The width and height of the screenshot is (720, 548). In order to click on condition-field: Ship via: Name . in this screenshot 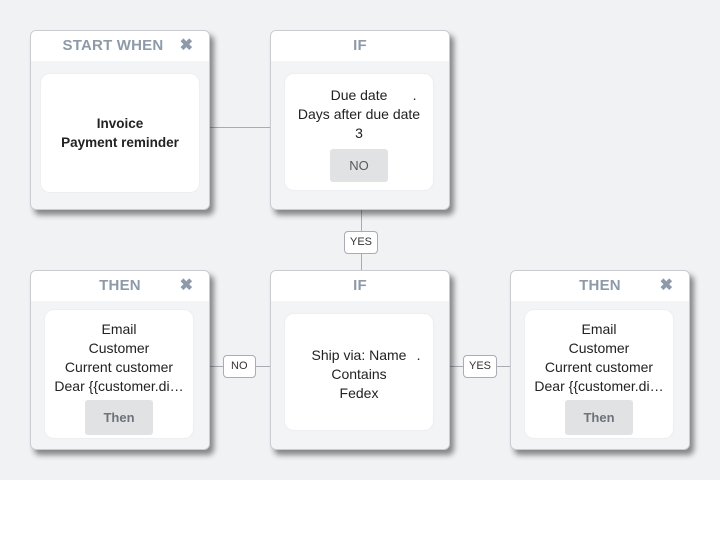, I will do `click(366, 355)`.